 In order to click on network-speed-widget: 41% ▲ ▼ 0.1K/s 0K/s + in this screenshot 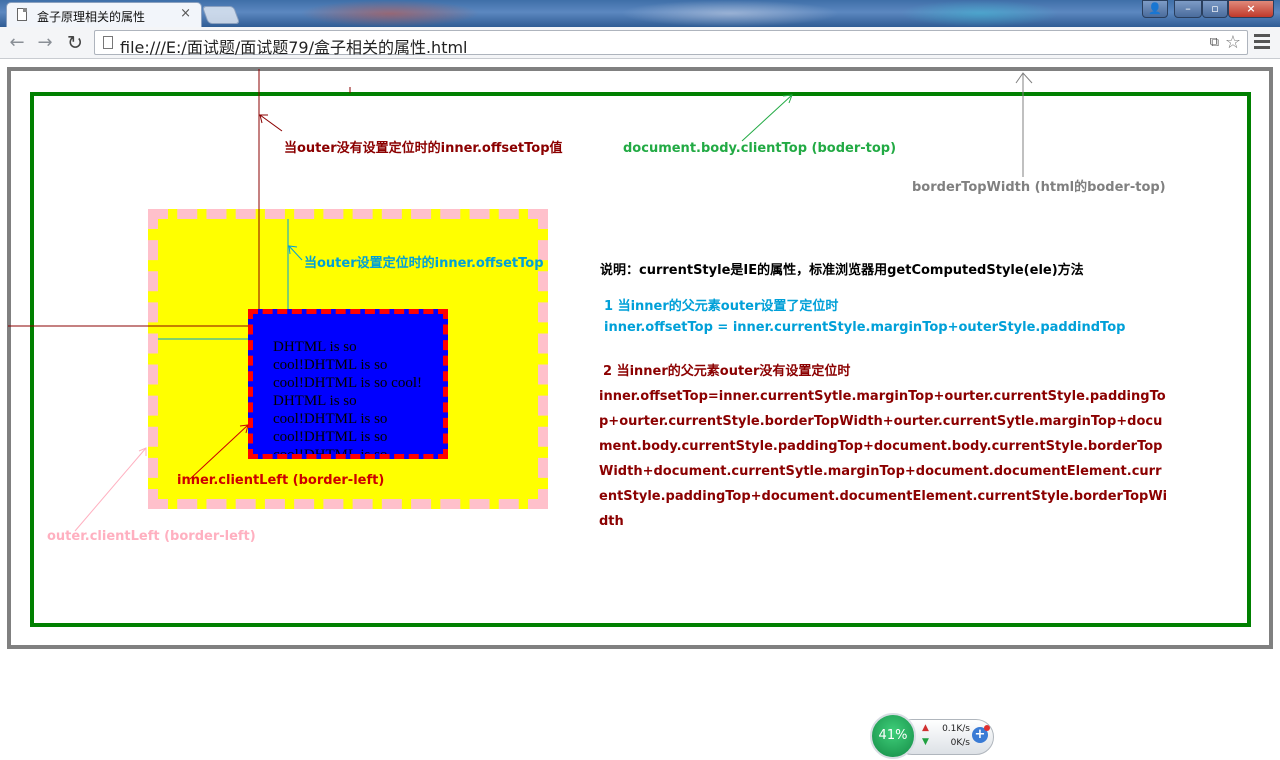, I will do `click(933, 736)`.